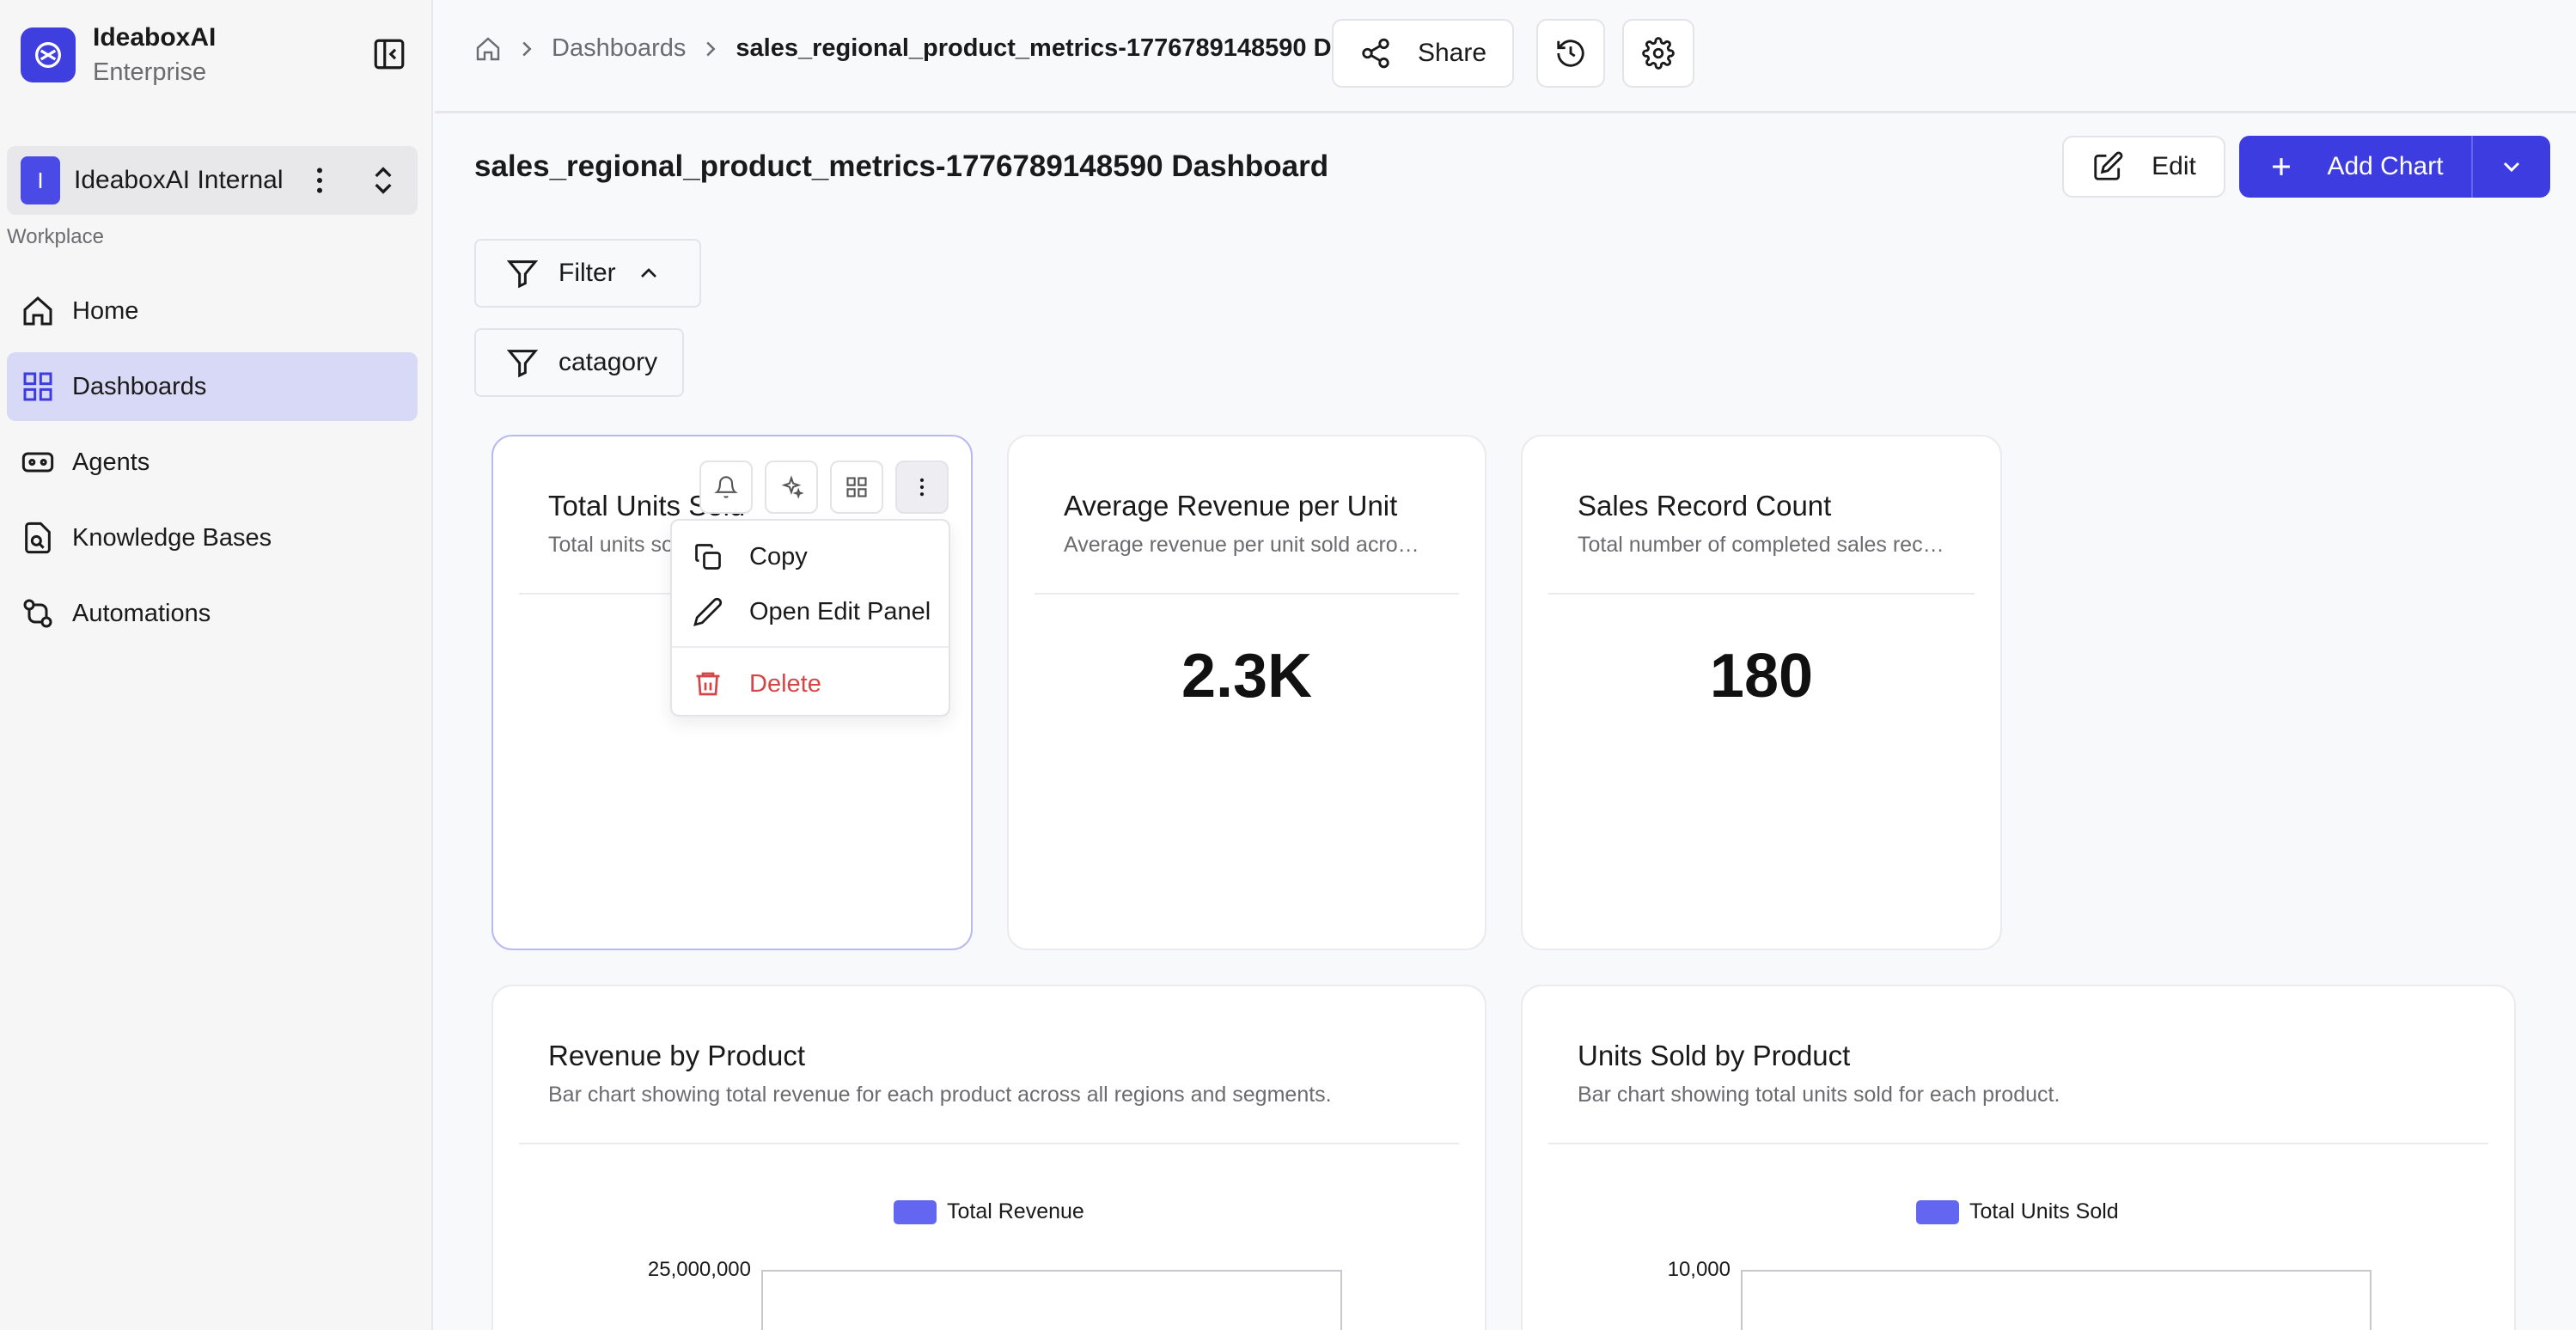  Describe the element at coordinates (778, 556) in the screenshot. I see `menu-item-label: Copy` at that location.